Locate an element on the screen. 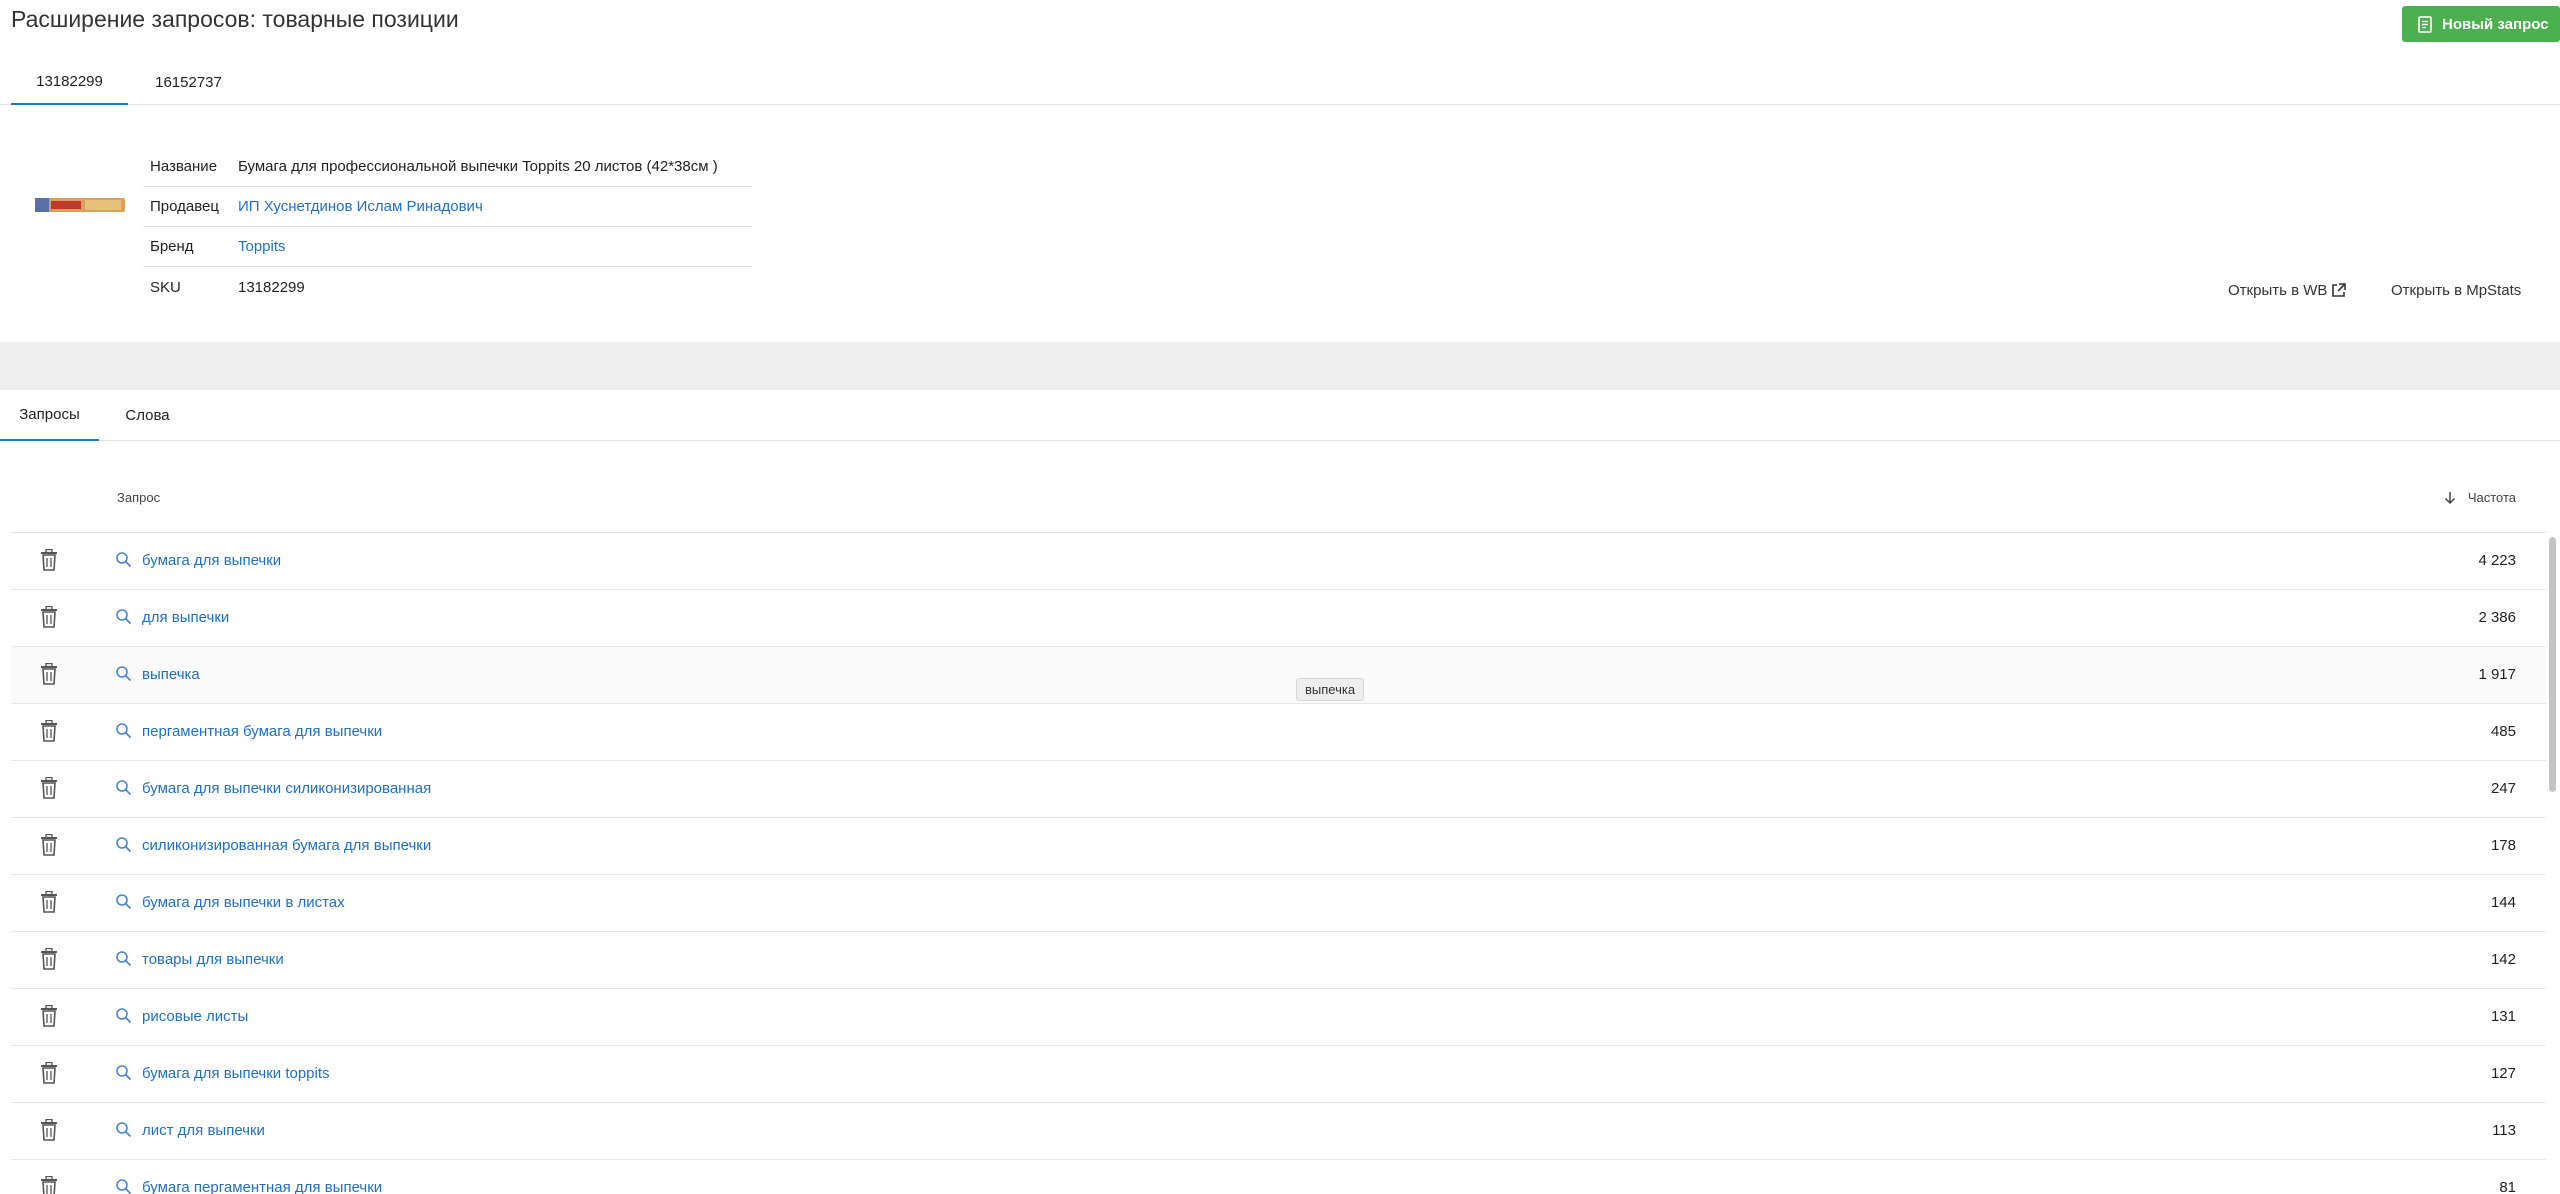  table-row: рисовые листы 131 is located at coordinates (1278, 1017).